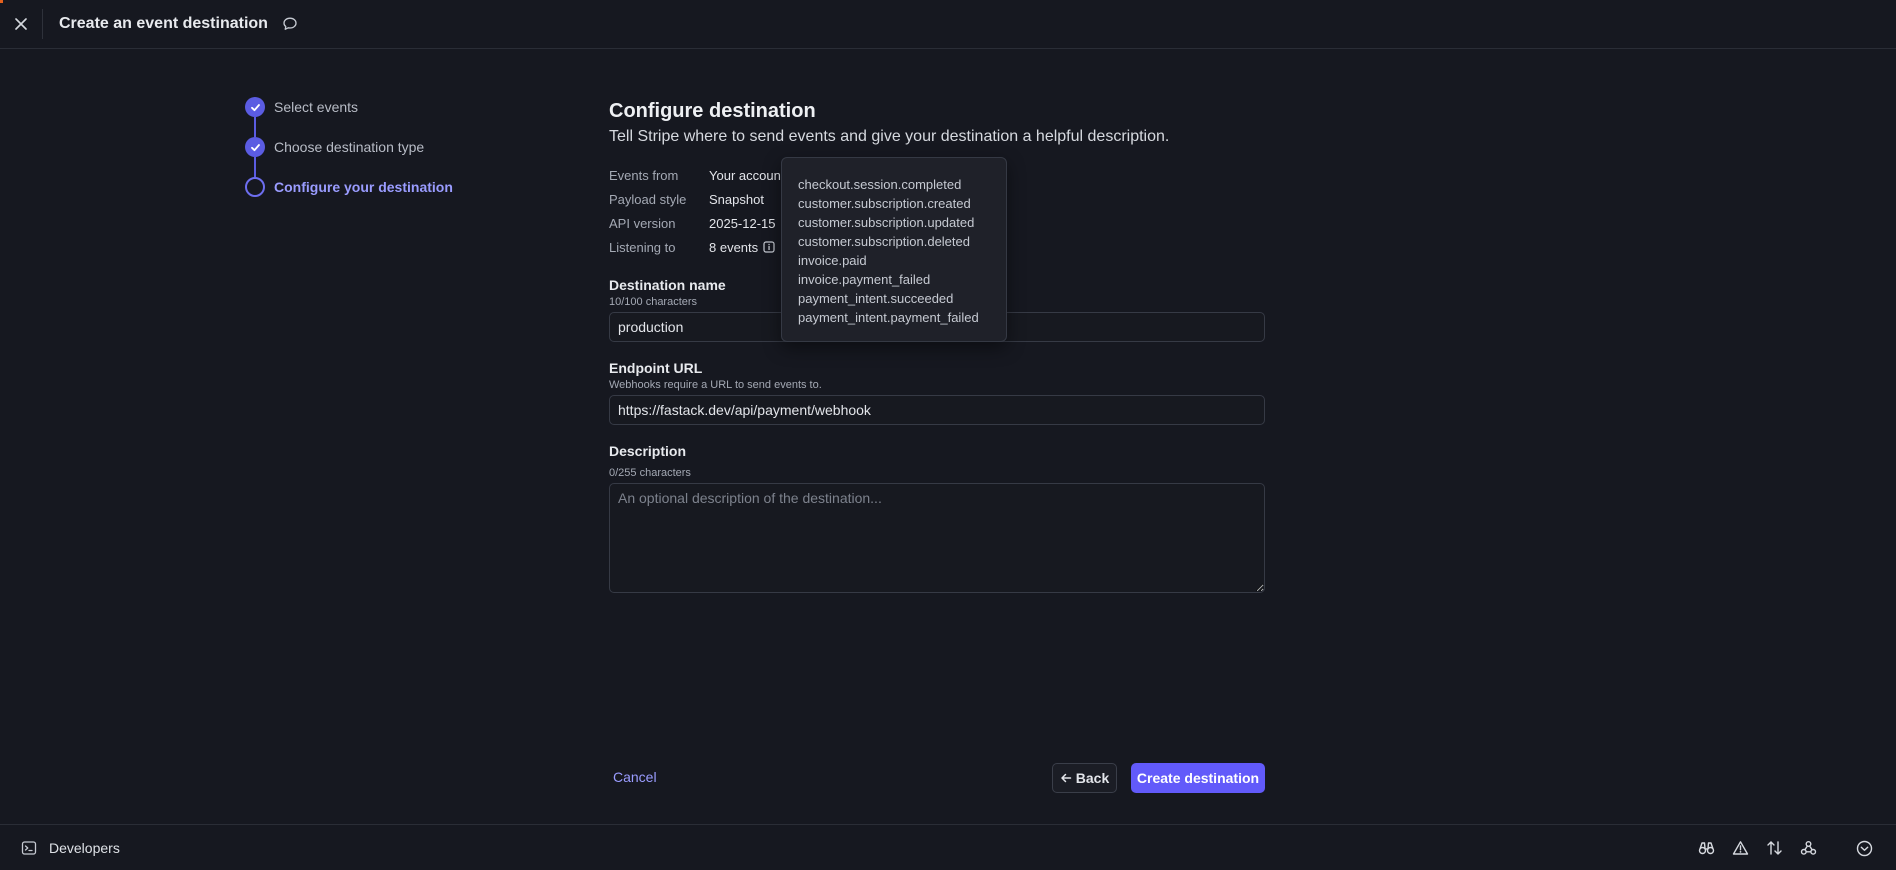 This screenshot has height=870, width=1896. I want to click on step-choose-destination-type: Choose destination type, so click(349, 157).